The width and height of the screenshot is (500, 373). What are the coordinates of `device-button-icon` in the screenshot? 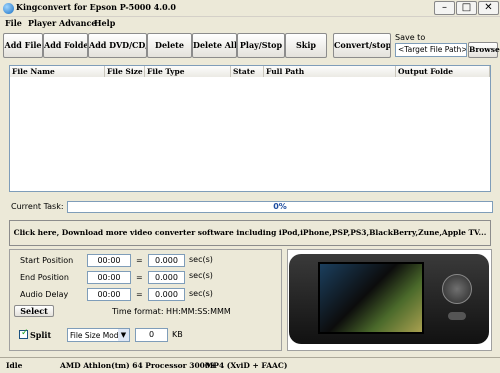 It's located at (457, 316).